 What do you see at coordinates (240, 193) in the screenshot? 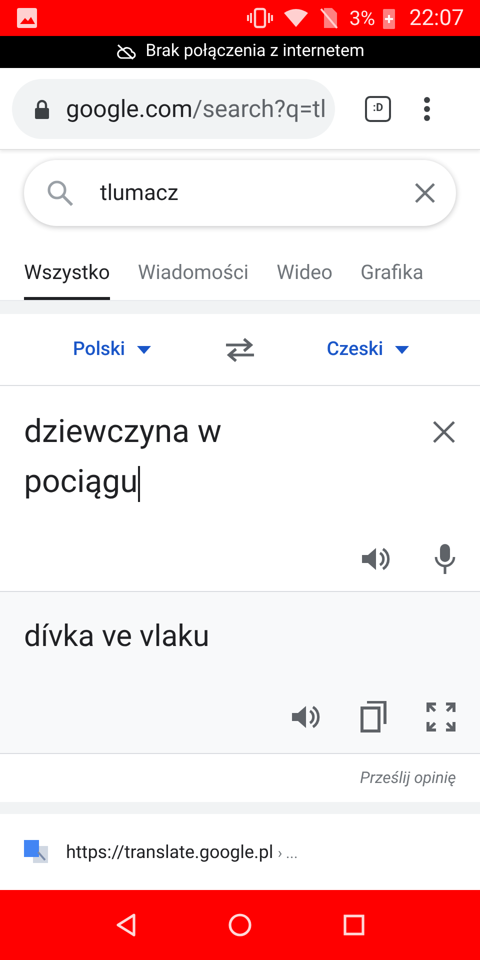
I see `search-field: tlumacz` at bounding box center [240, 193].